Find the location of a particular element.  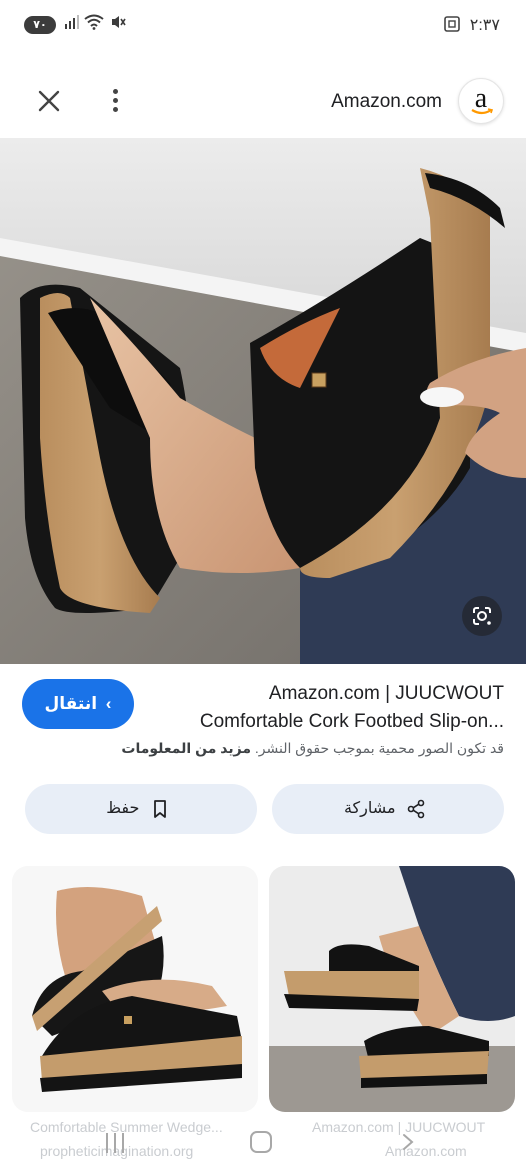

share-label: مشاركة is located at coordinates (369, 808).